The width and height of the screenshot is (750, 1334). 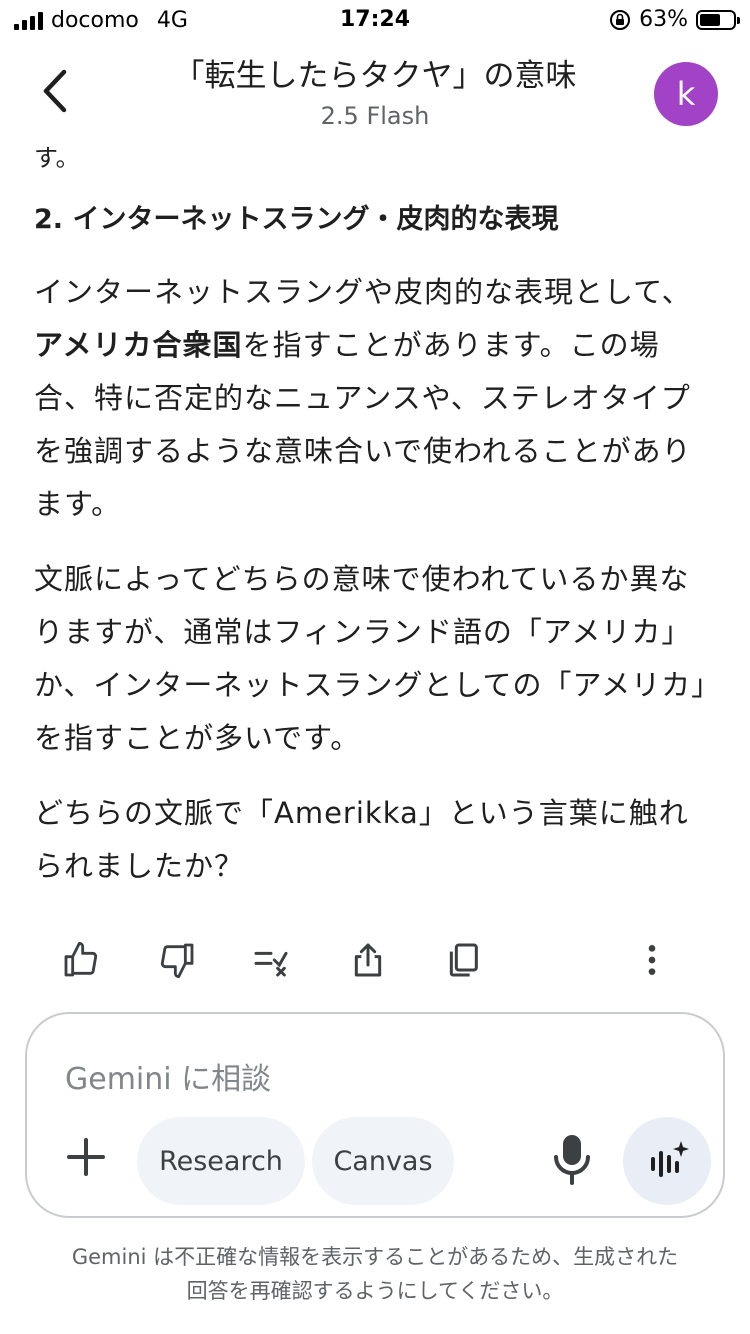 I want to click on prompt-input: Gemini に相談, so click(x=168, y=1076).